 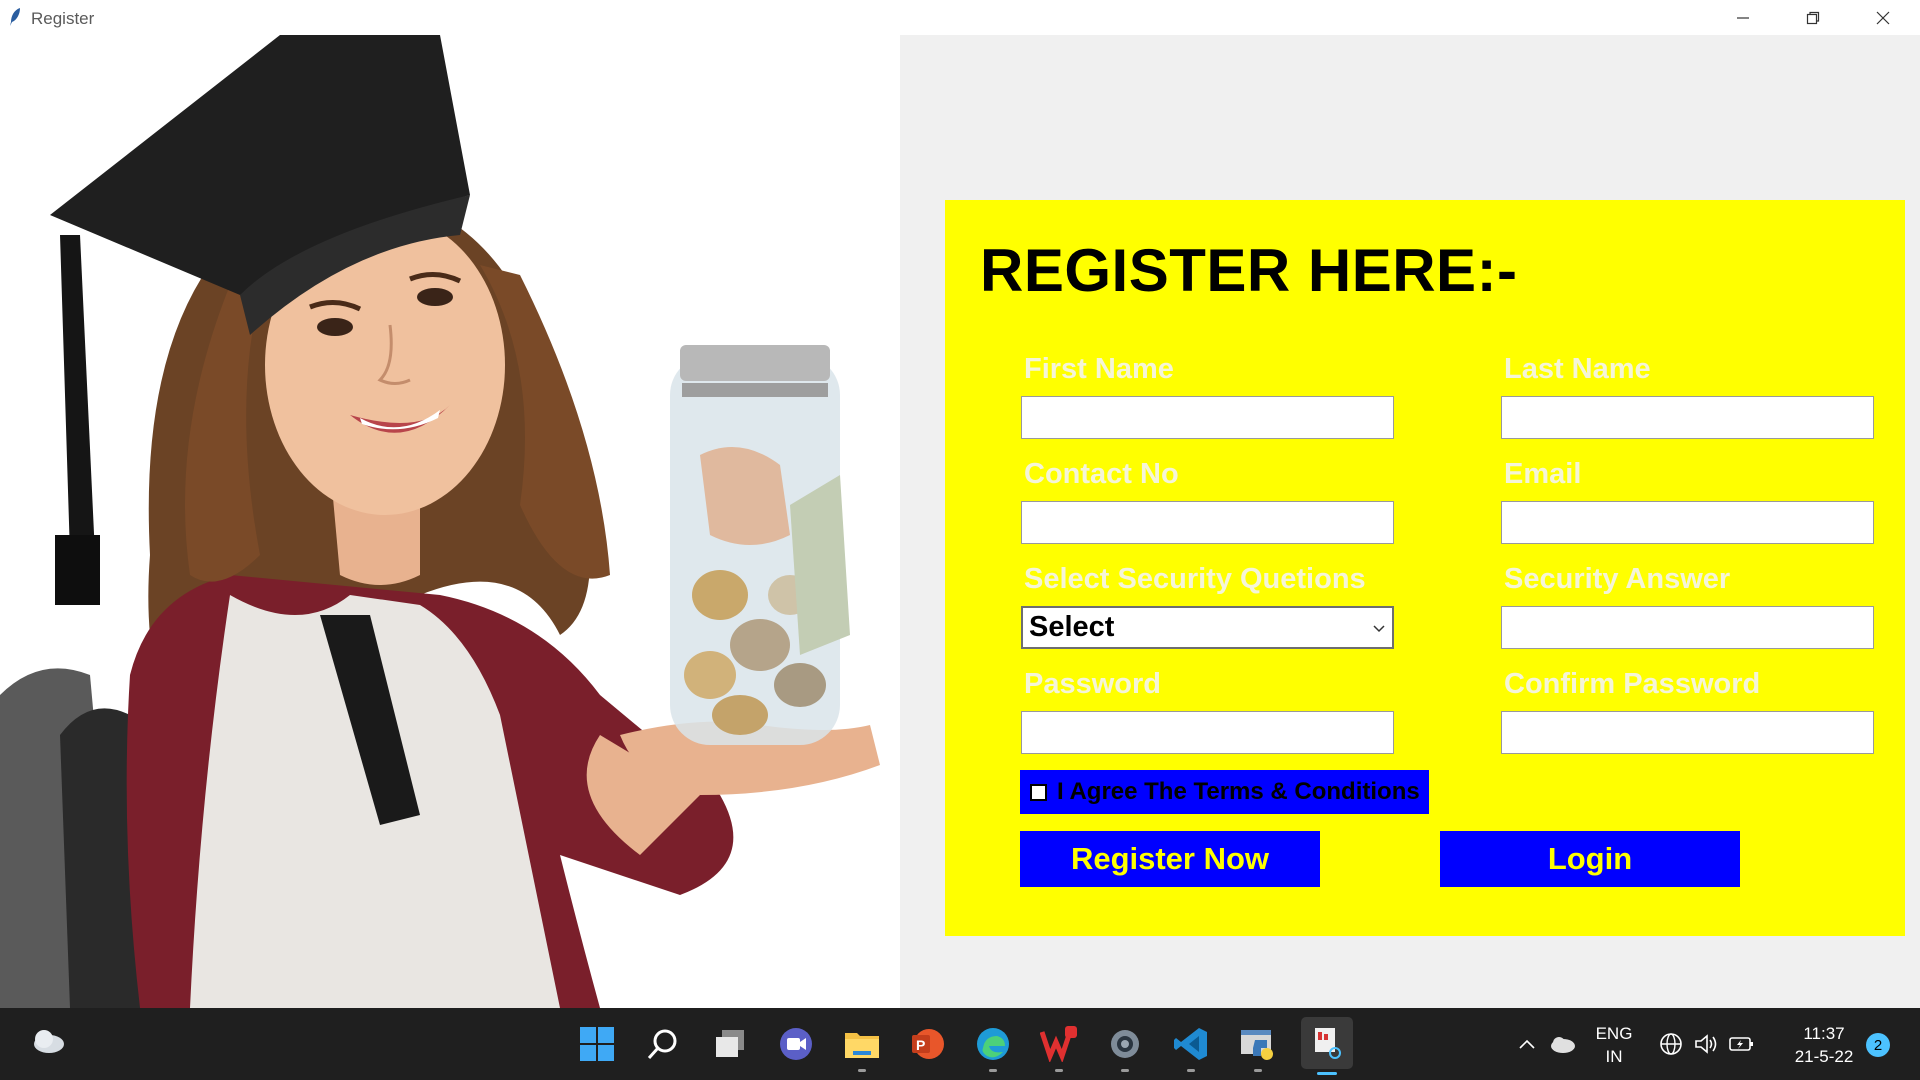 I want to click on page-title: REGISTER HERE:-, so click(x=1249, y=270).